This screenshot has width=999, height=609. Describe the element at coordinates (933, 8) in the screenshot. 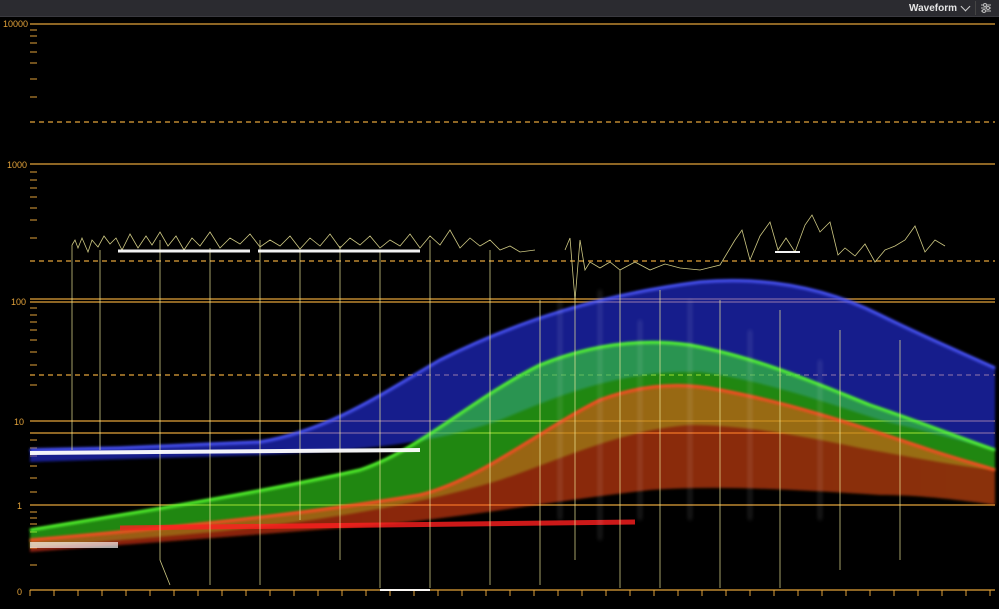

I see `scope-type-label: Waveform` at that location.